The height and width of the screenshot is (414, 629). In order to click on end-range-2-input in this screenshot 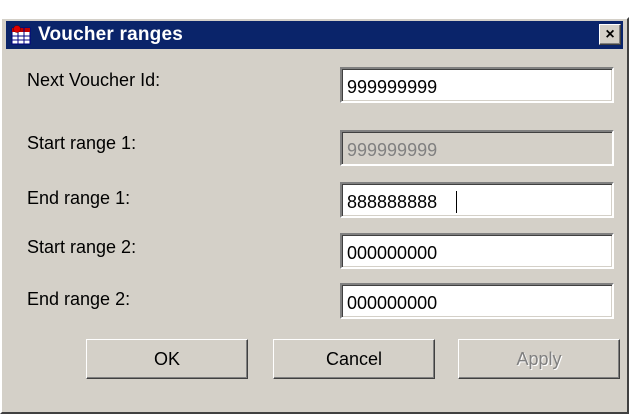, I will do `click(477, 301)`.